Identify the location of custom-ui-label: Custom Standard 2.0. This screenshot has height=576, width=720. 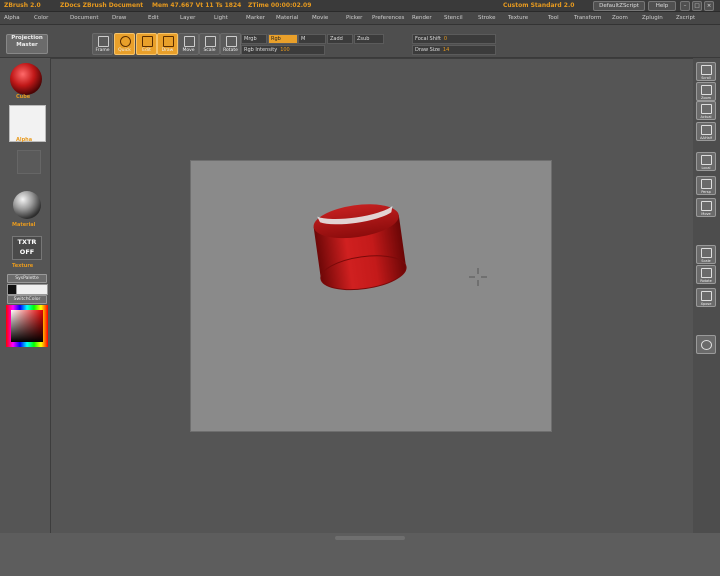
(539, 5).